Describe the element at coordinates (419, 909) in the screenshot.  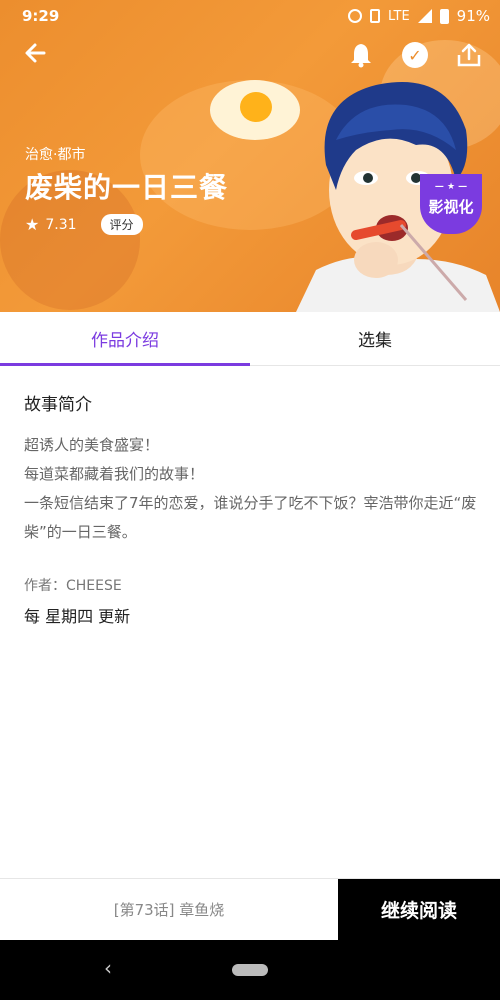
I see `continue-reading-button: 继续阅读` at that location.